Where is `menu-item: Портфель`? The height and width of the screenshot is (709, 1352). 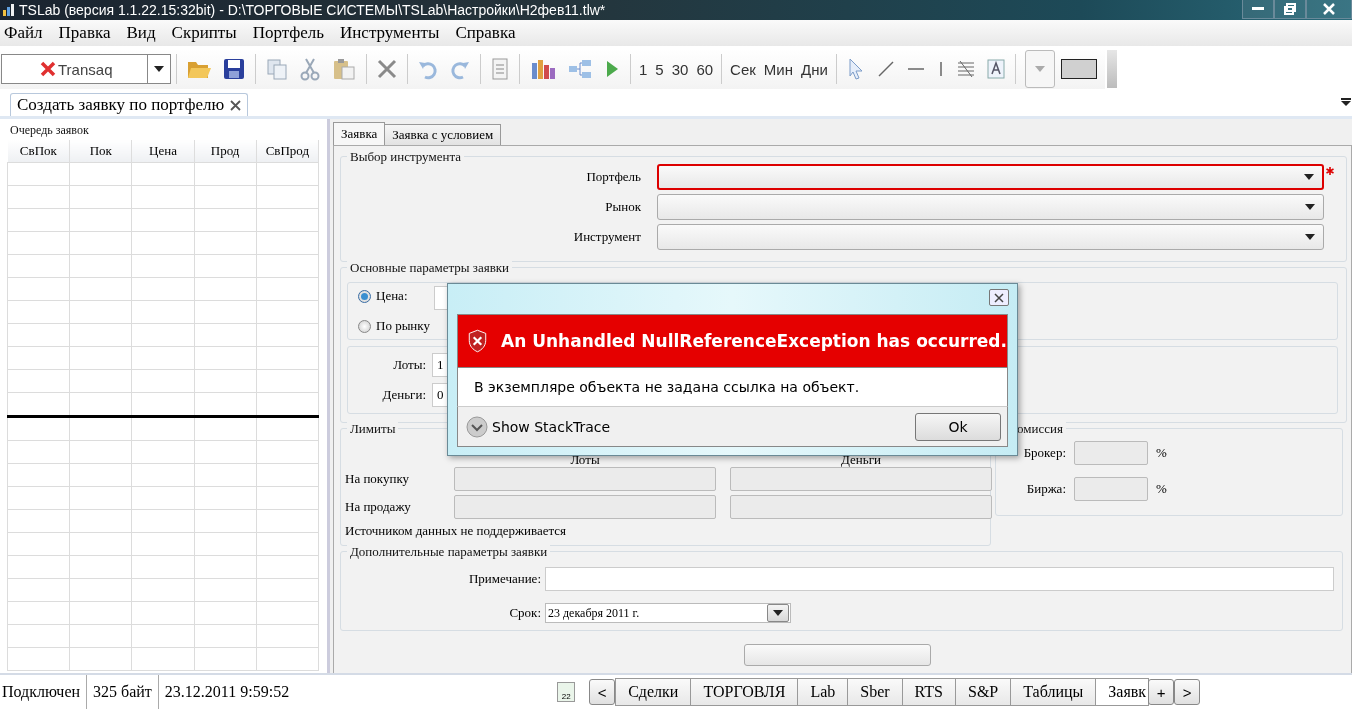 menu-item: Портфель is located at coordinates (292, 33).